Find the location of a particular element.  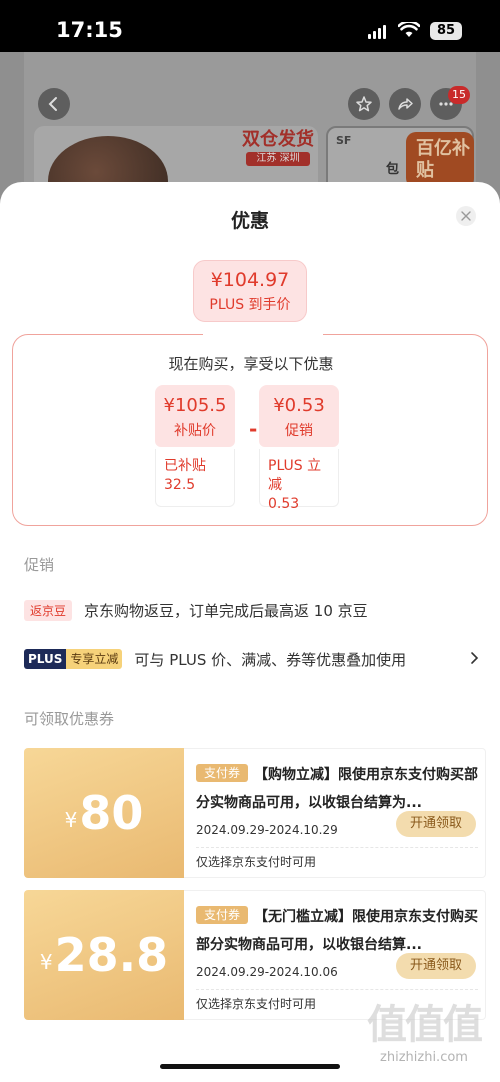

promo-row-plus: PLUS 专享立减 可与 PLUS 价、满减、券等优惠叠加使用 is located at coordinates (254, 659).